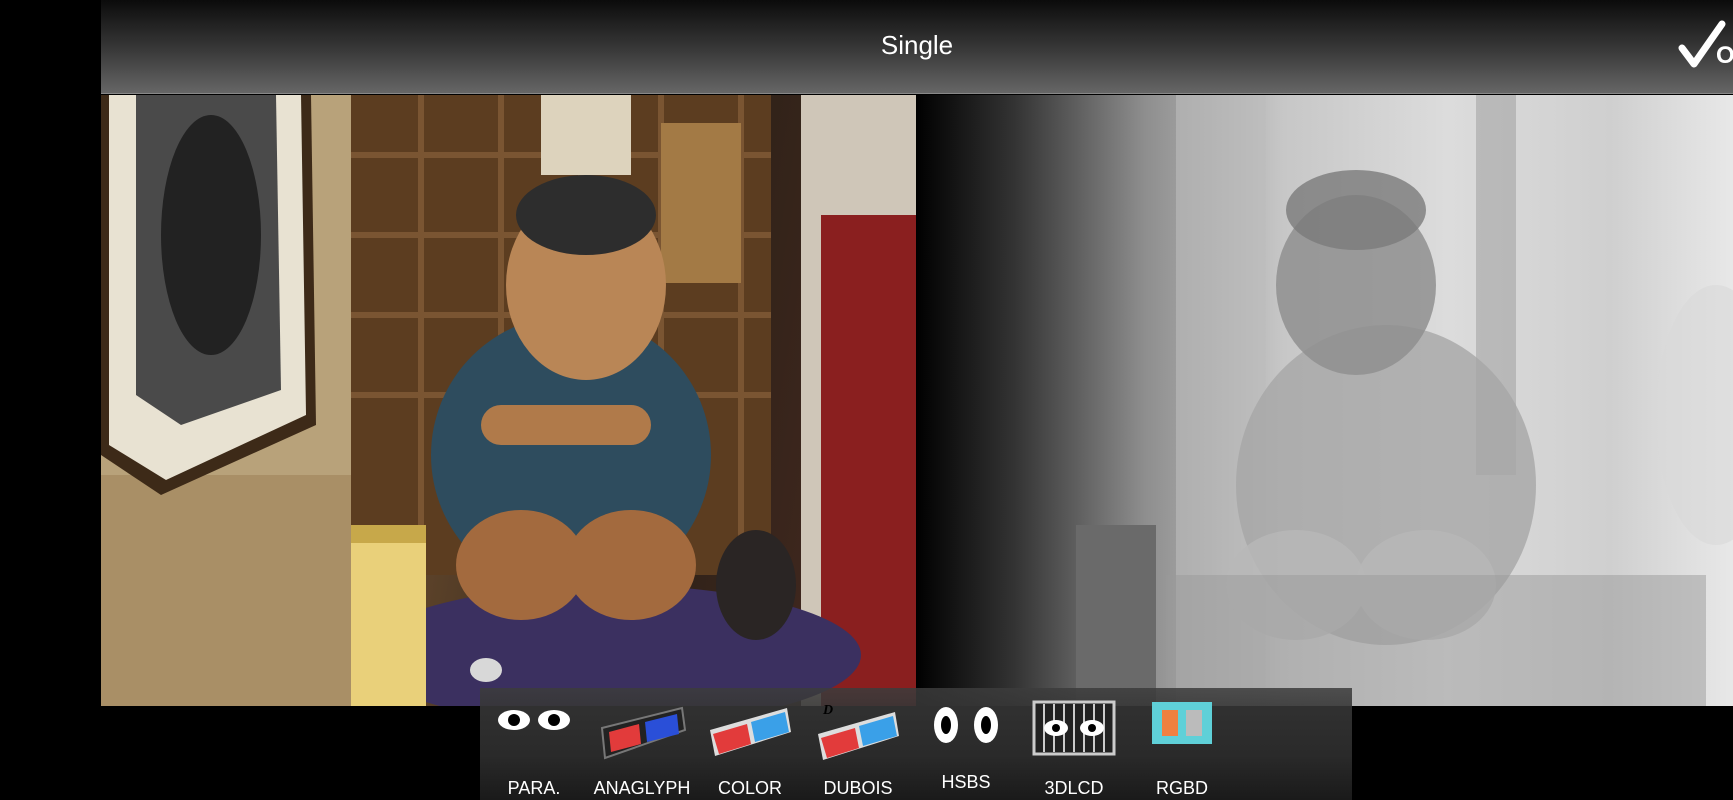 This screenshot has height=800, width=1733. Describe the element at coordinates (1705, 48) in the screenshot. I see `ok-button: OK` at that location.